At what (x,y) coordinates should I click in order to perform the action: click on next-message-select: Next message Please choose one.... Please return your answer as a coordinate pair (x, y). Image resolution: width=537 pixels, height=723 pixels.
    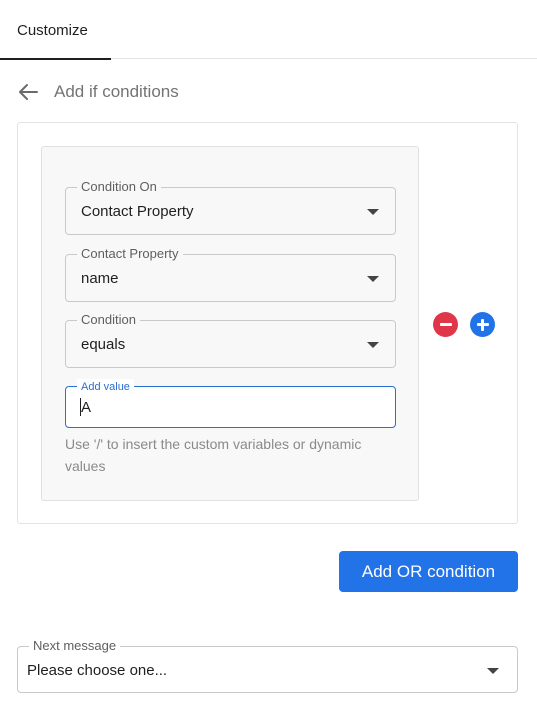
    Looking at the image, I should click on (267, 665).